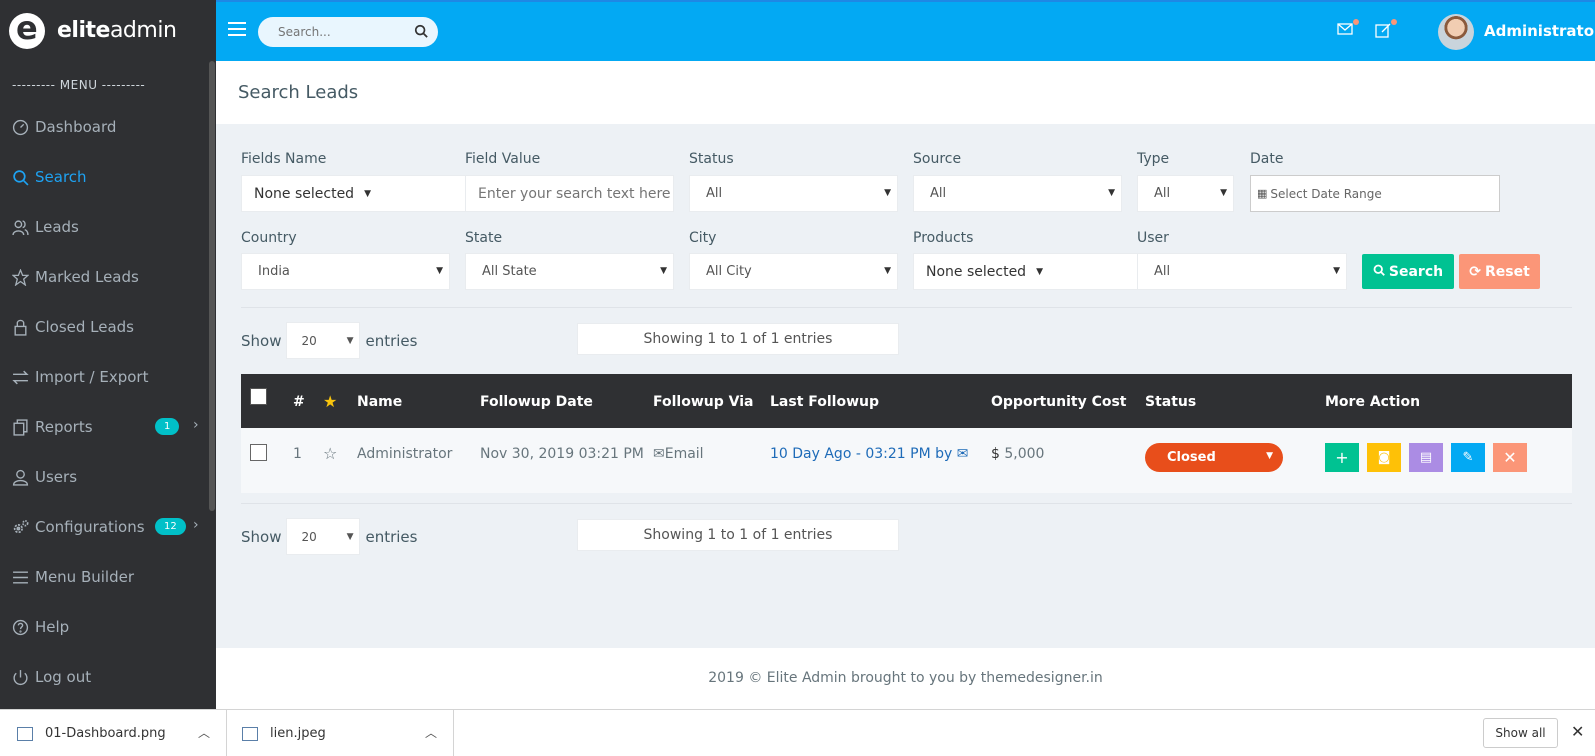 The image size is (1595, 756). Describe the element at coordinates (345, 271) in the screenshot. I see `country-select: India ▼` at that location.